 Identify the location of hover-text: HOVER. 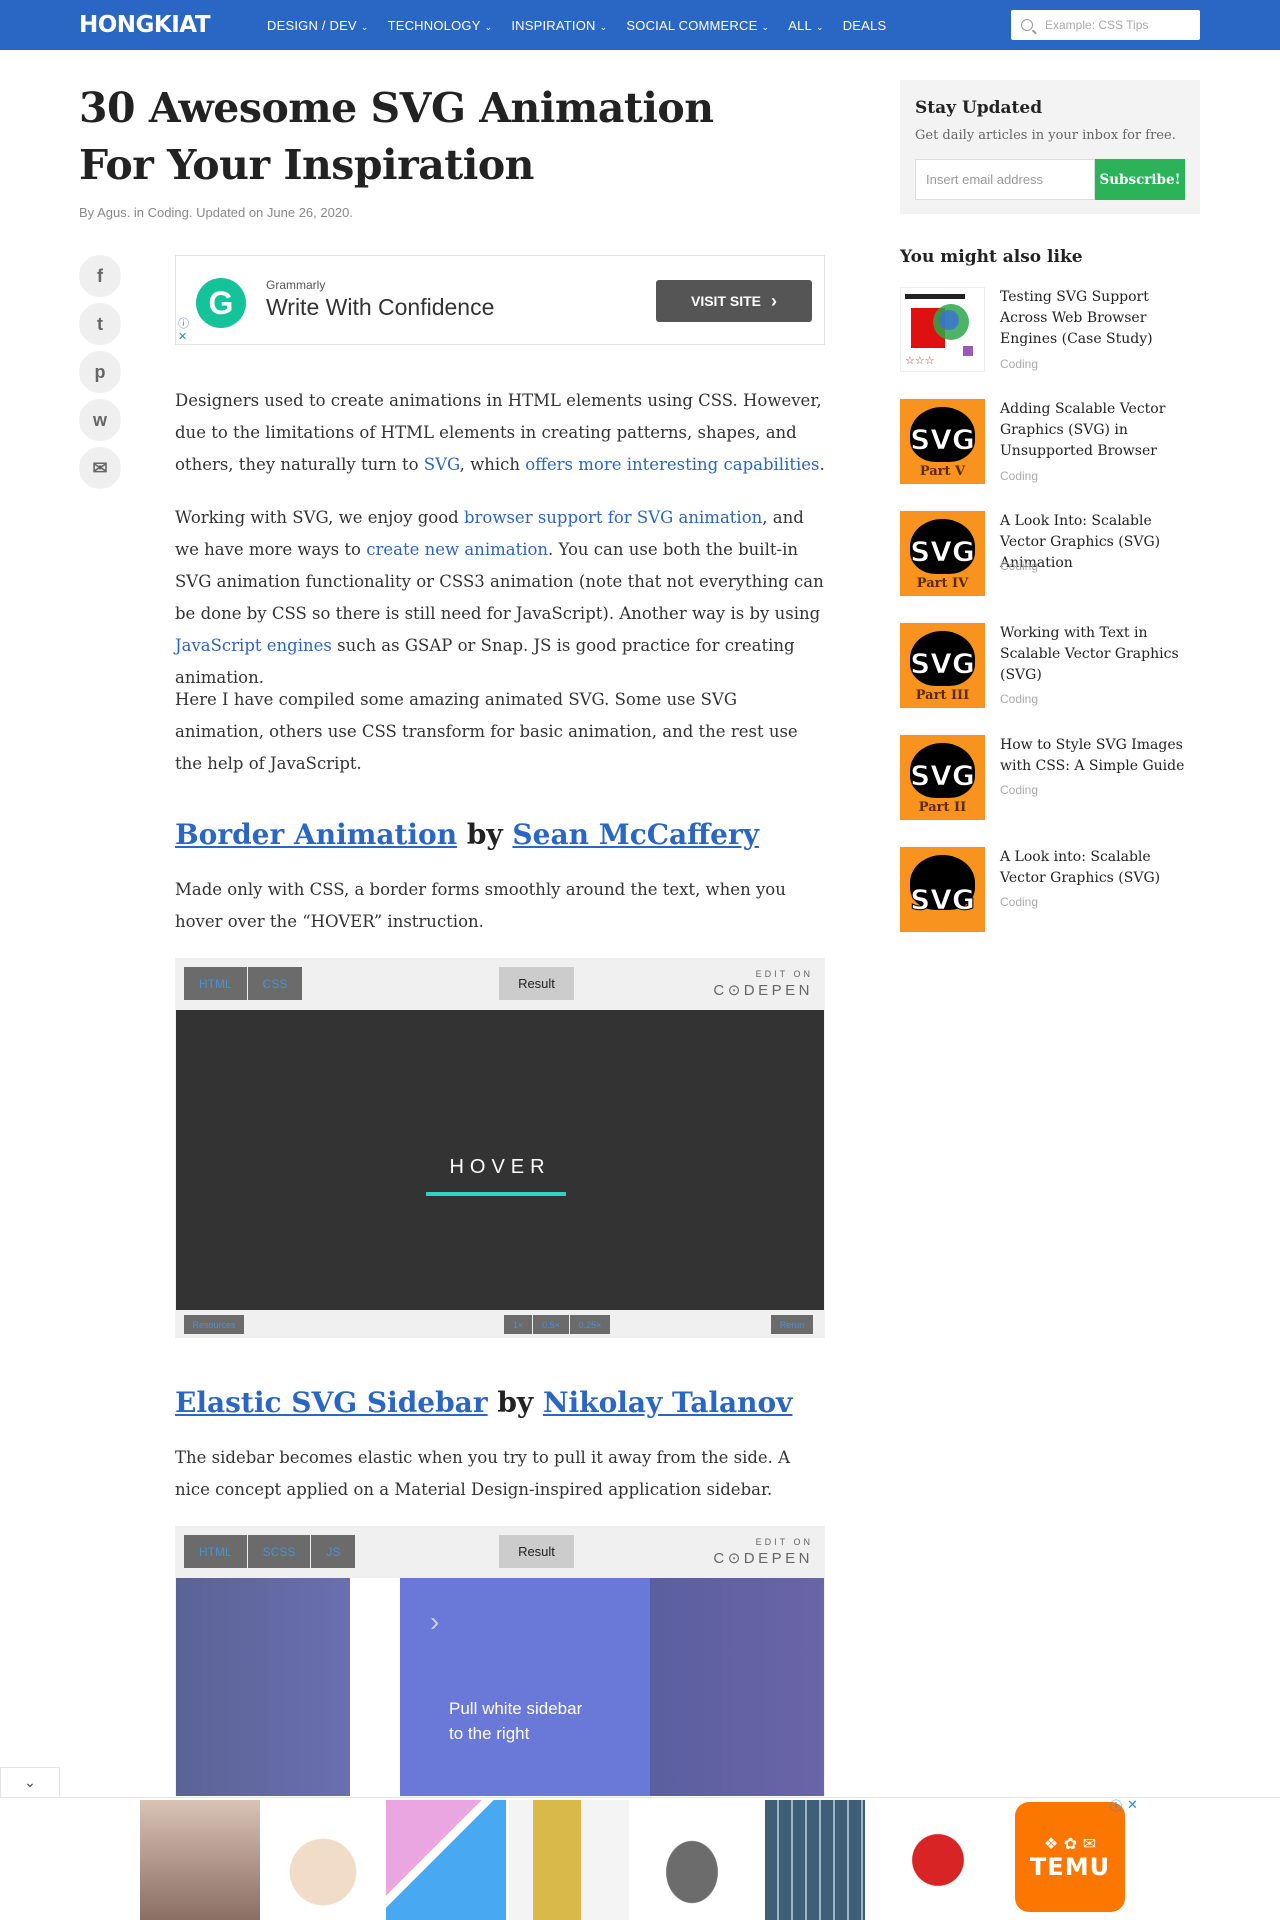
(500, 1167).